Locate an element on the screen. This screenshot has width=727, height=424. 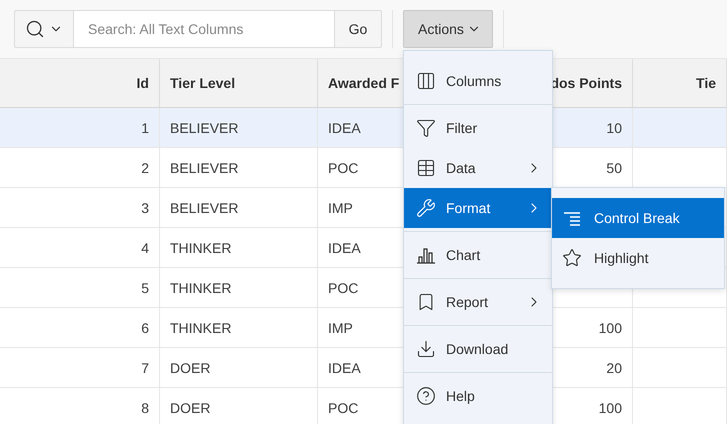
table-icon is located at coordinates (426, 168).